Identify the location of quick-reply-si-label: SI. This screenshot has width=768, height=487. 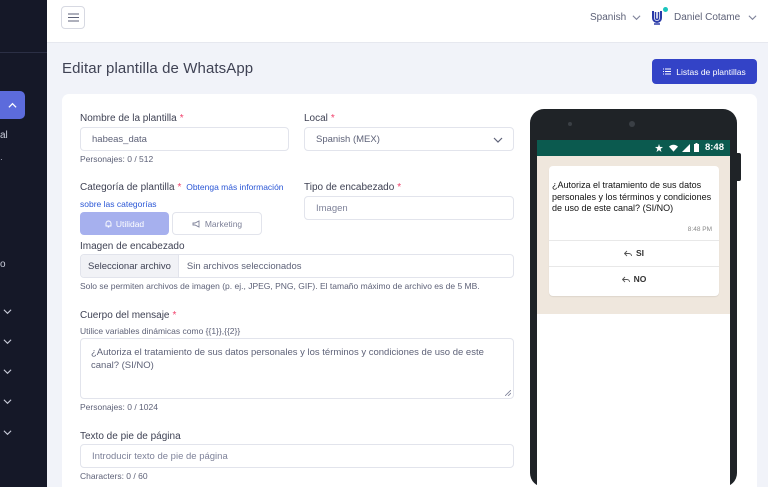
(640, 253).